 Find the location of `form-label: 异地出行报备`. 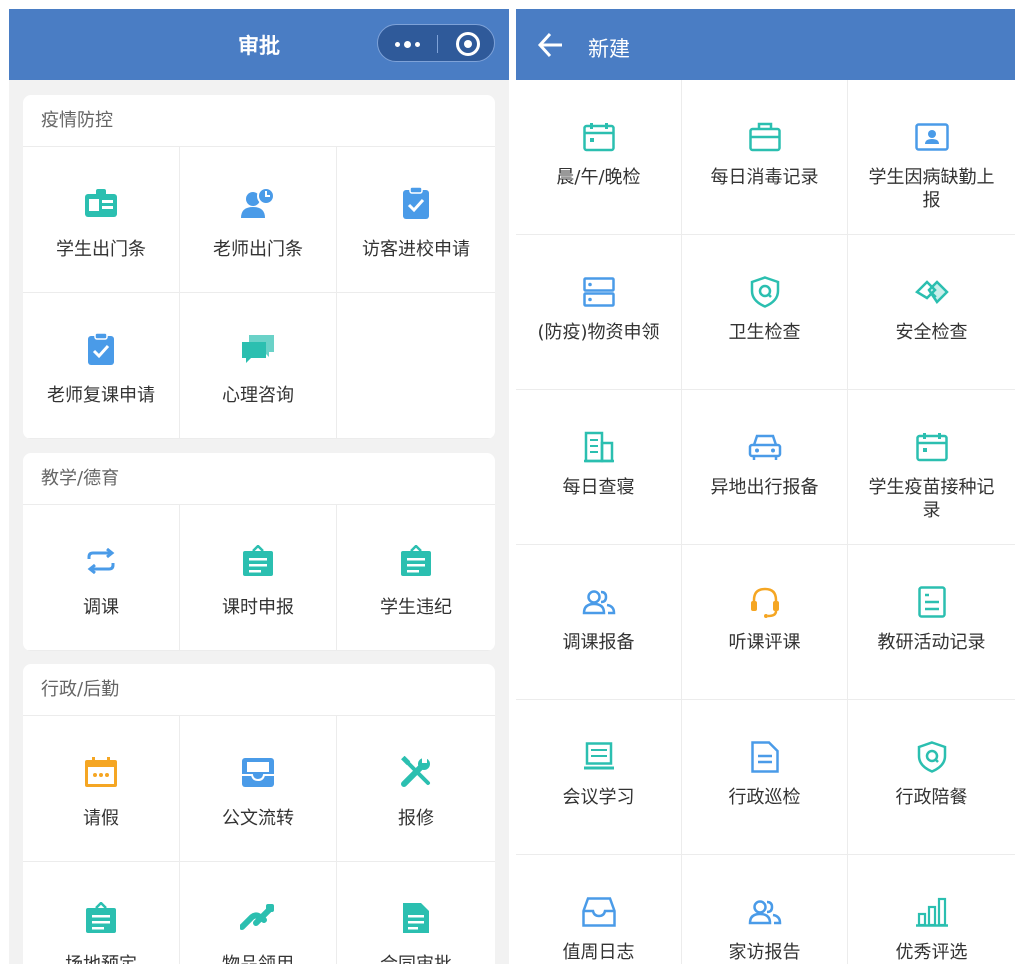

form-label: 异地出行报备 is located at coordinates (764, 487).